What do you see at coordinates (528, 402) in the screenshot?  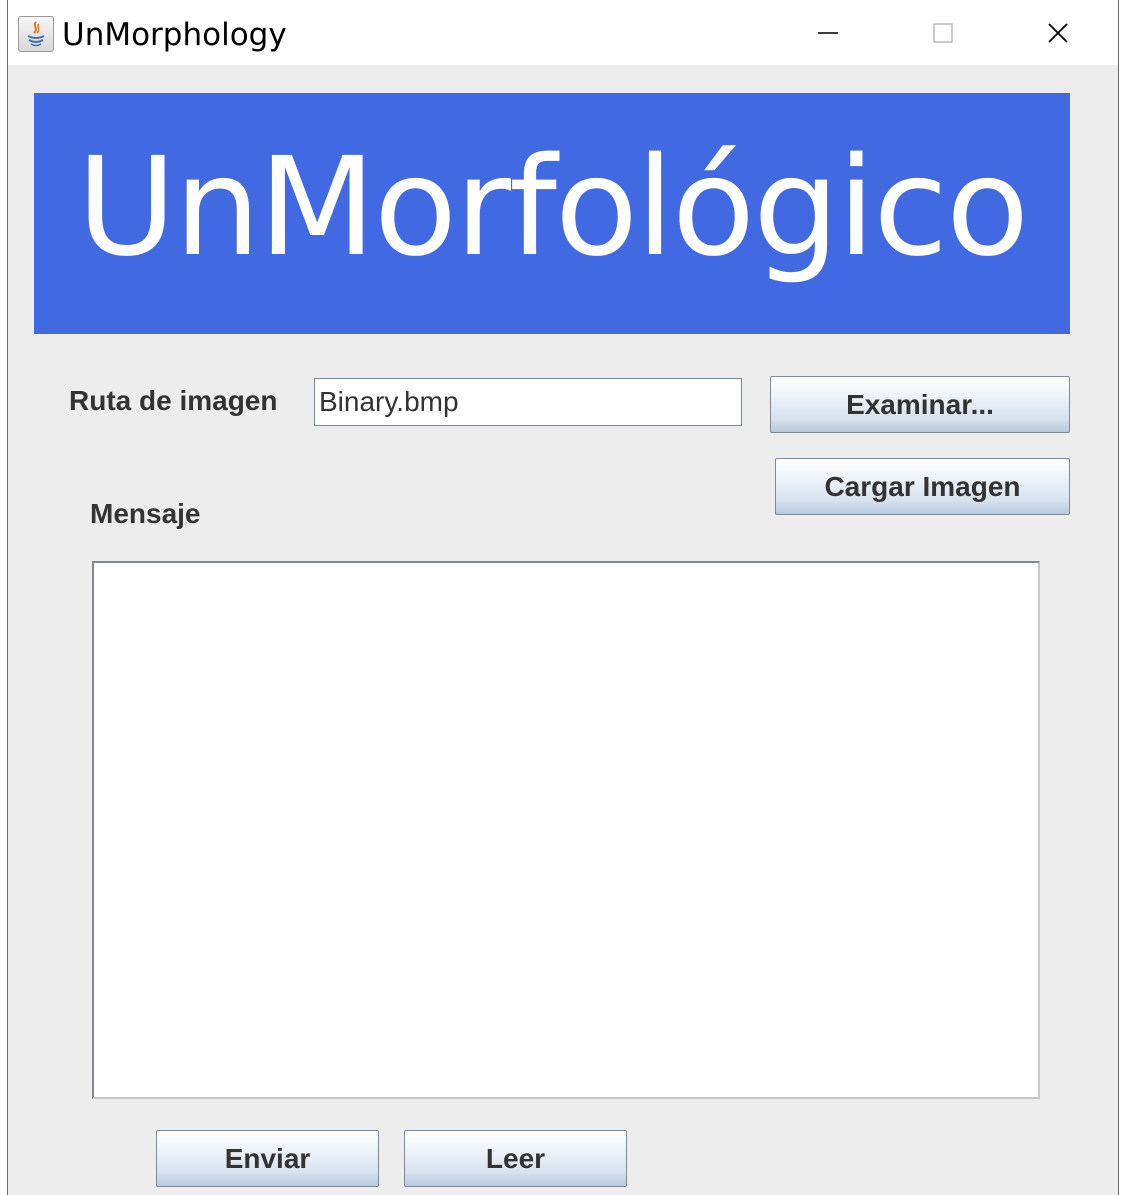 I see `image-path-input` at bounding box center [528, 402].